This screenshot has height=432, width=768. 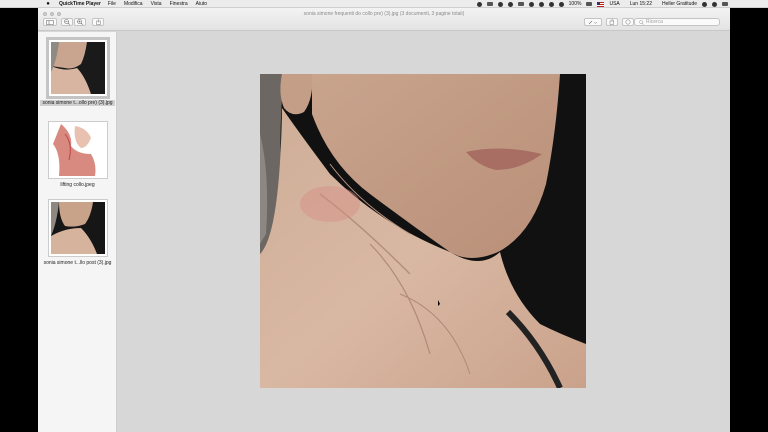 I want to click on battery-icon, so click(x=589, y=4).